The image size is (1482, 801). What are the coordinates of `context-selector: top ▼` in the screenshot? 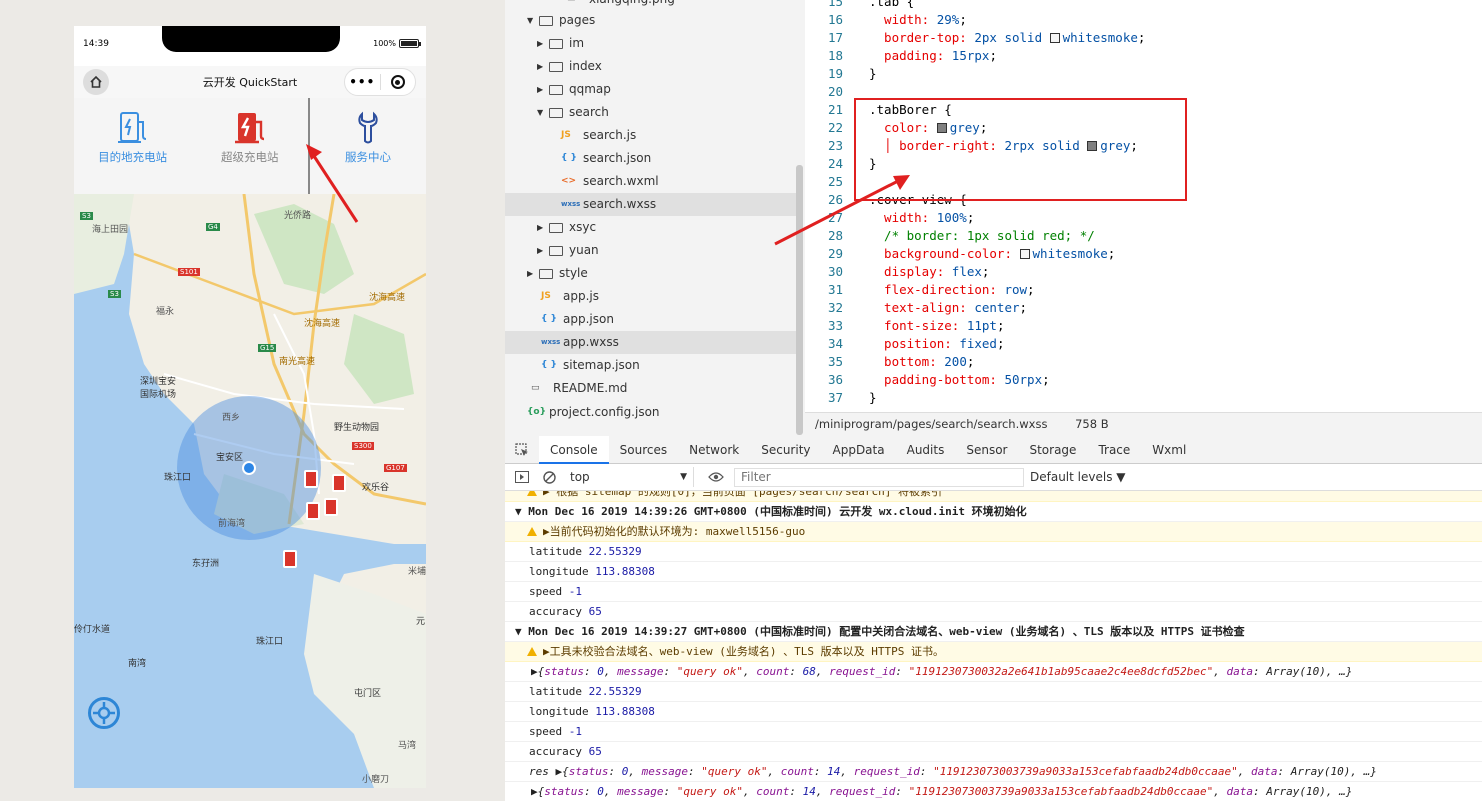 It's located at (629, 477).